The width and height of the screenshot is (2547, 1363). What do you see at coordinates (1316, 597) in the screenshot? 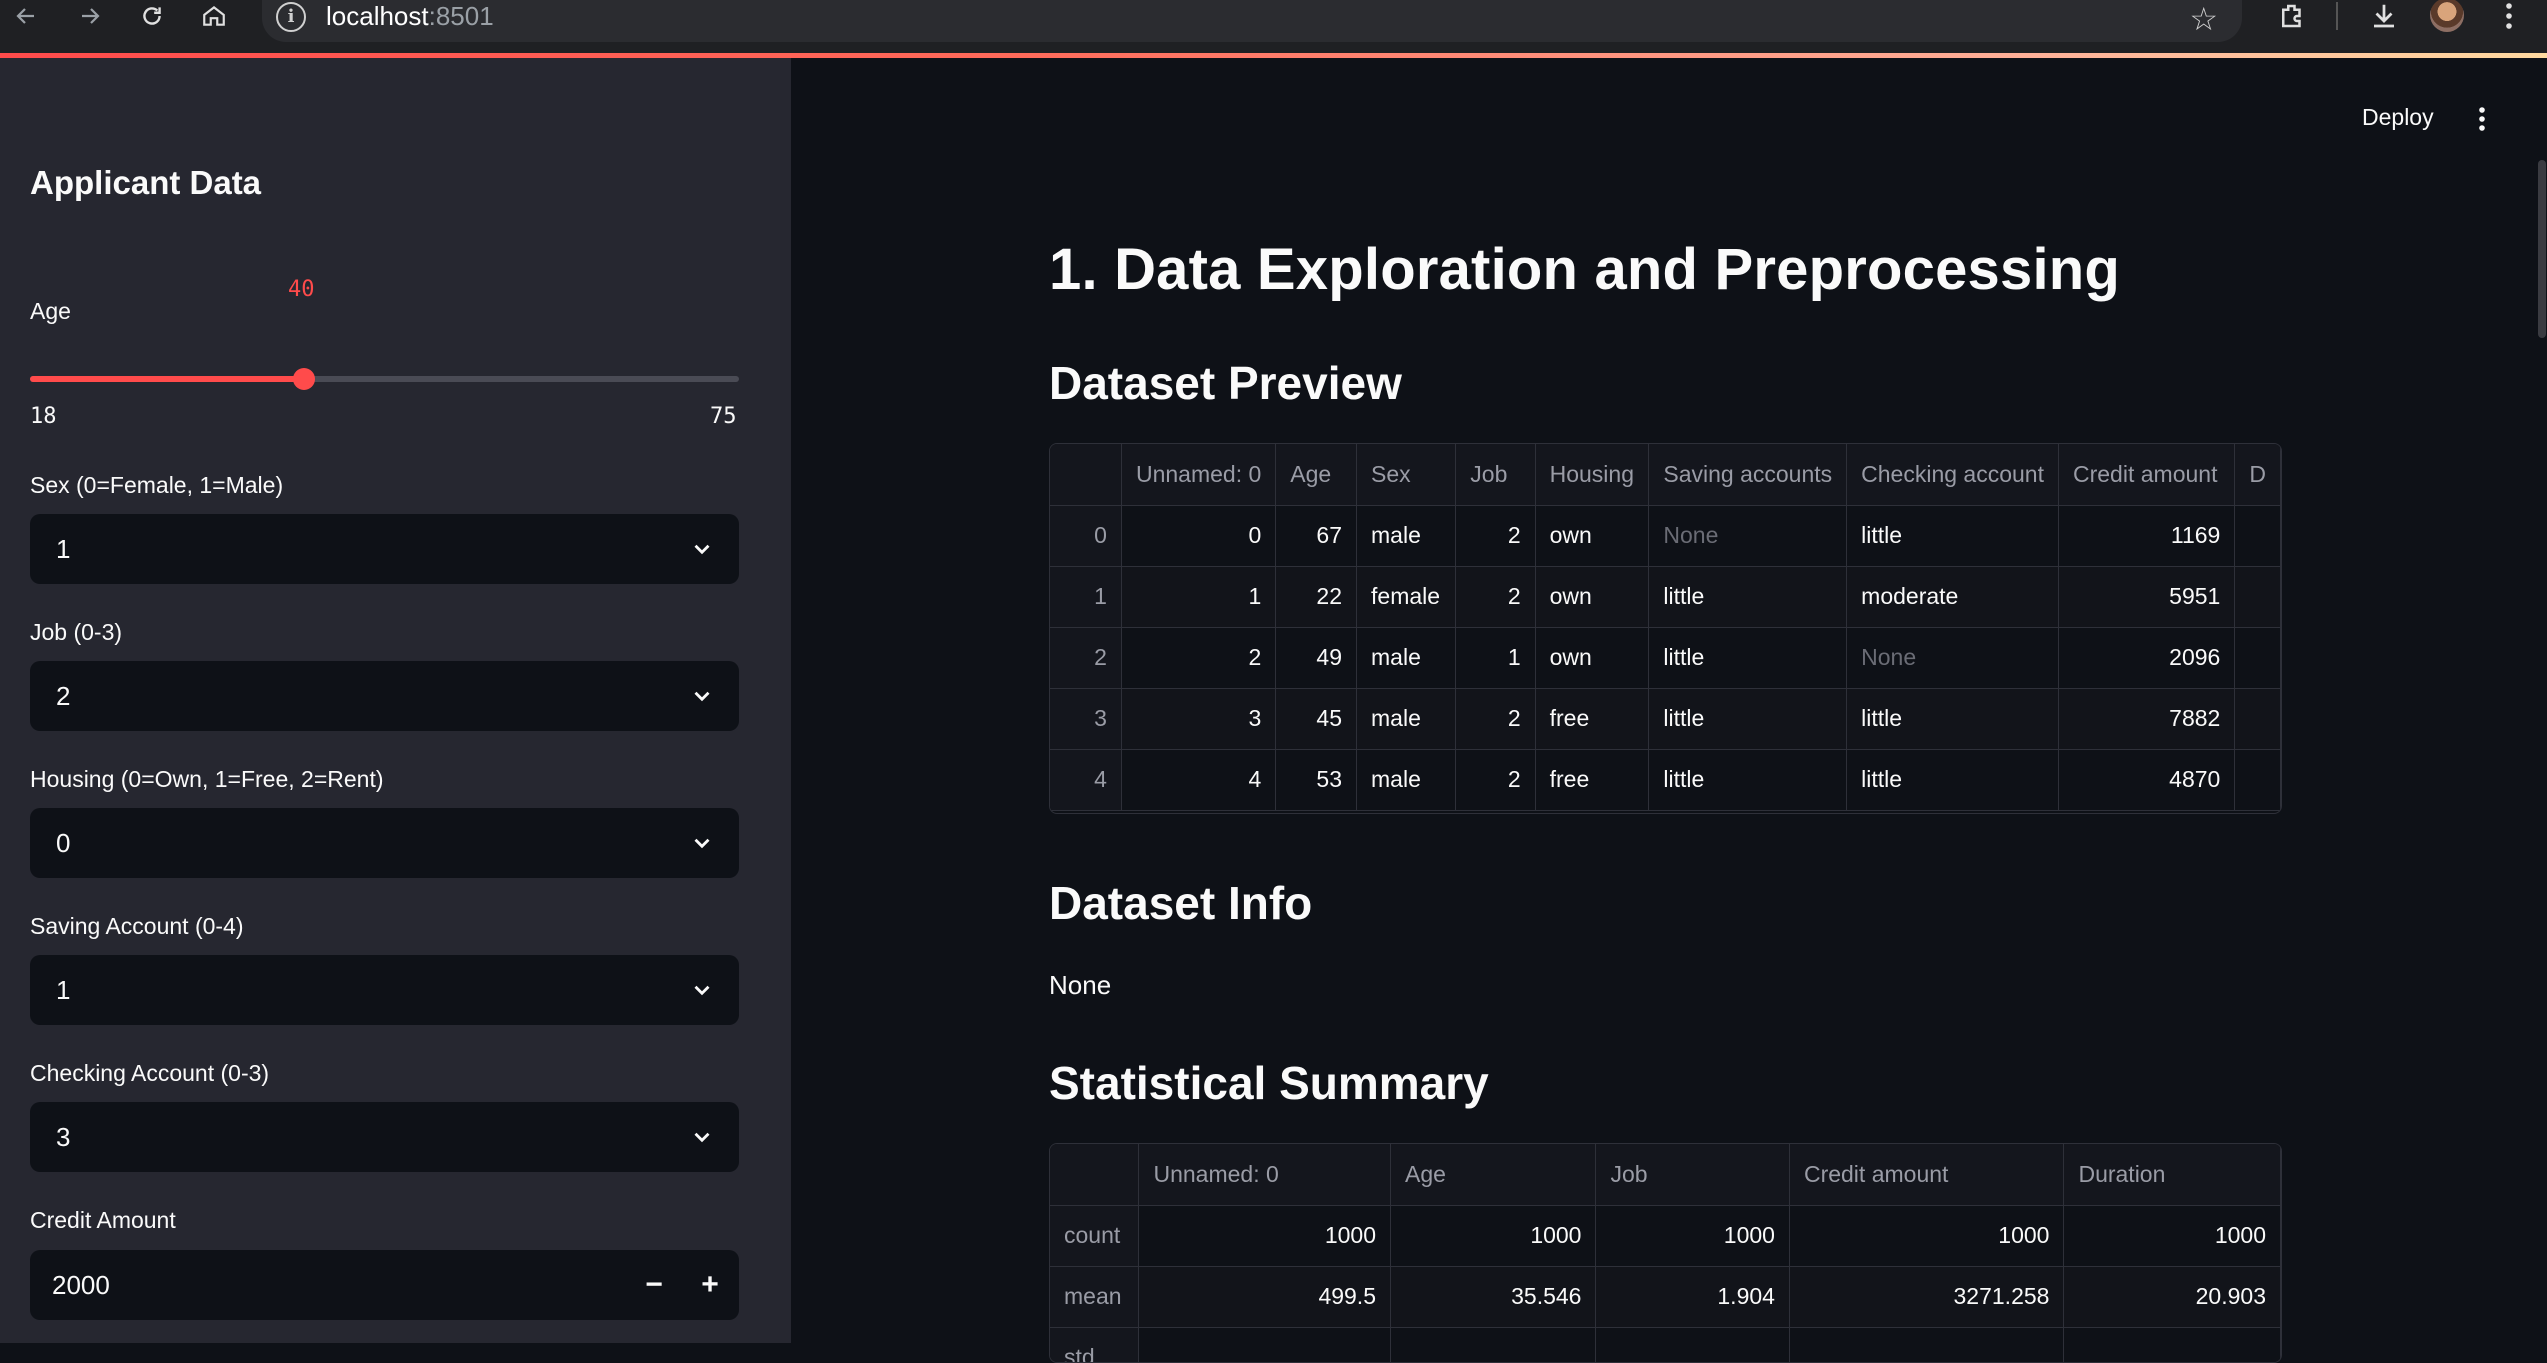
I see `table-cell: 22` at bounding box center [1316, 597].